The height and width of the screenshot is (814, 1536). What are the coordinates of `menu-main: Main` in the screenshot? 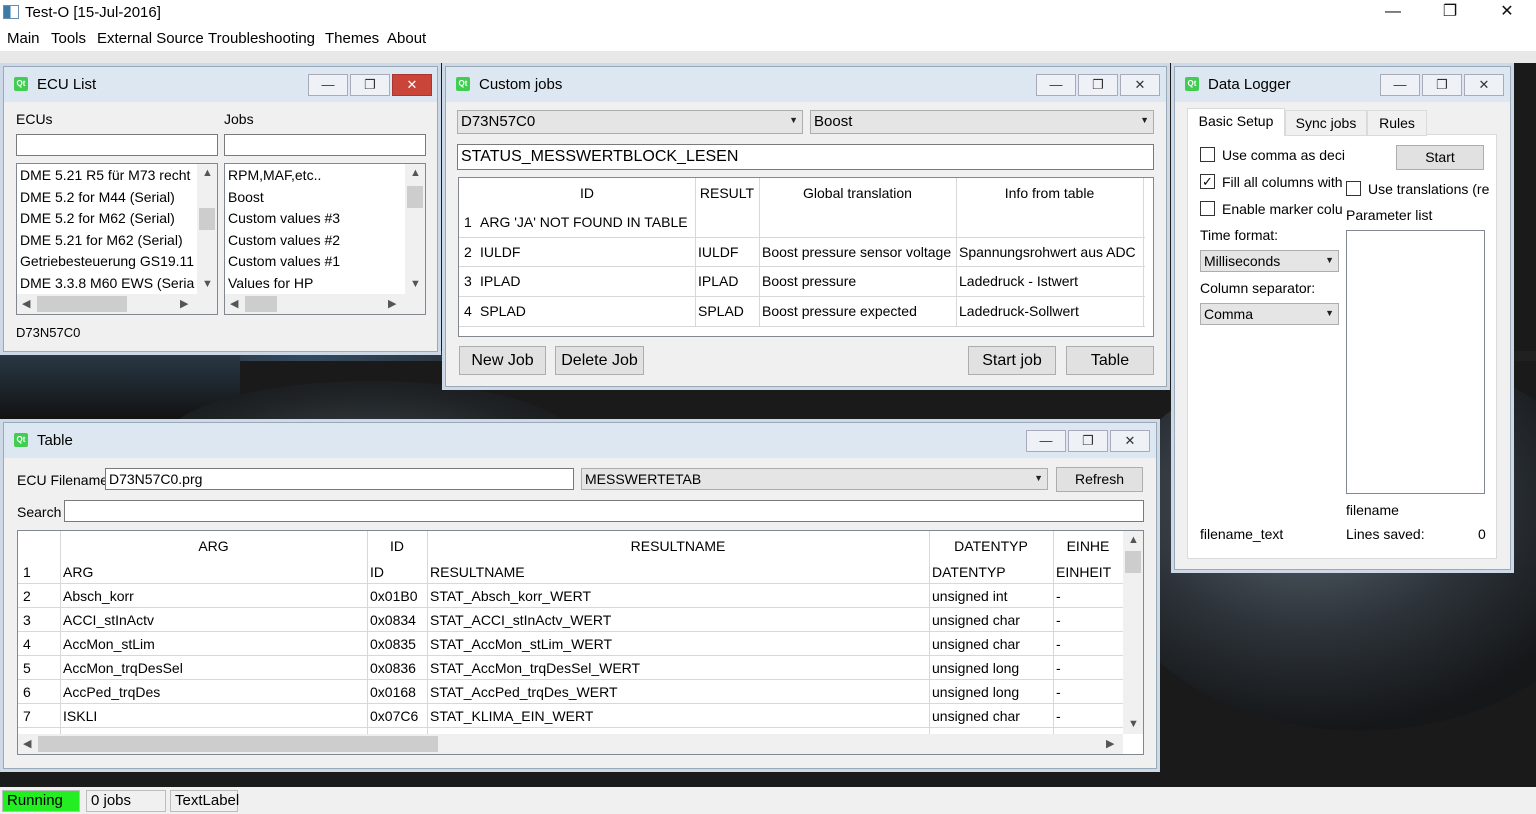 It's located at (23, 38).